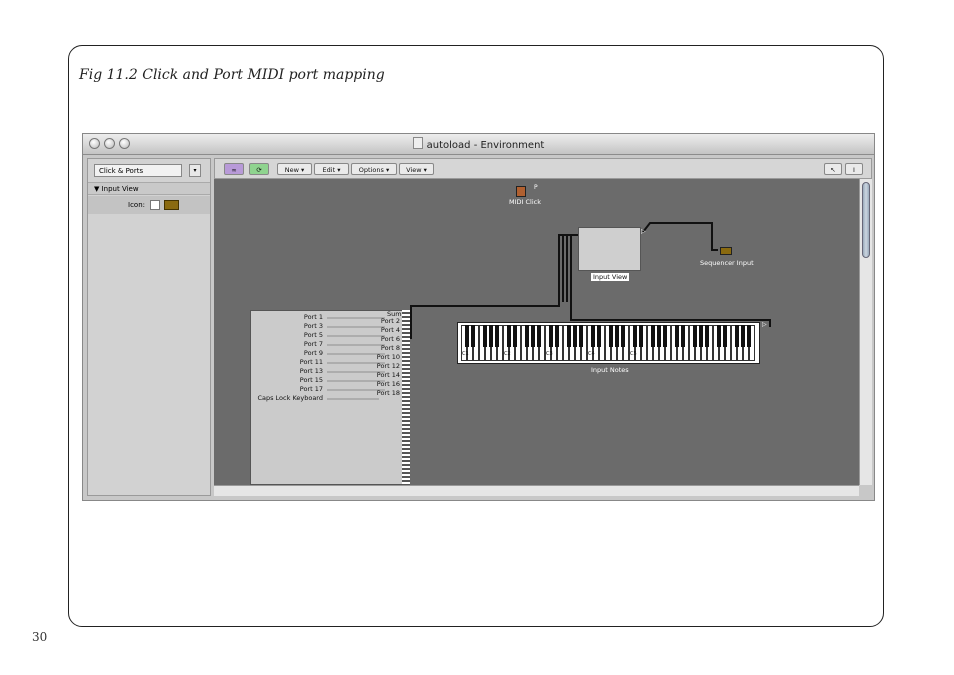  I want to click on object-icon-swatch, so click(171, 205).